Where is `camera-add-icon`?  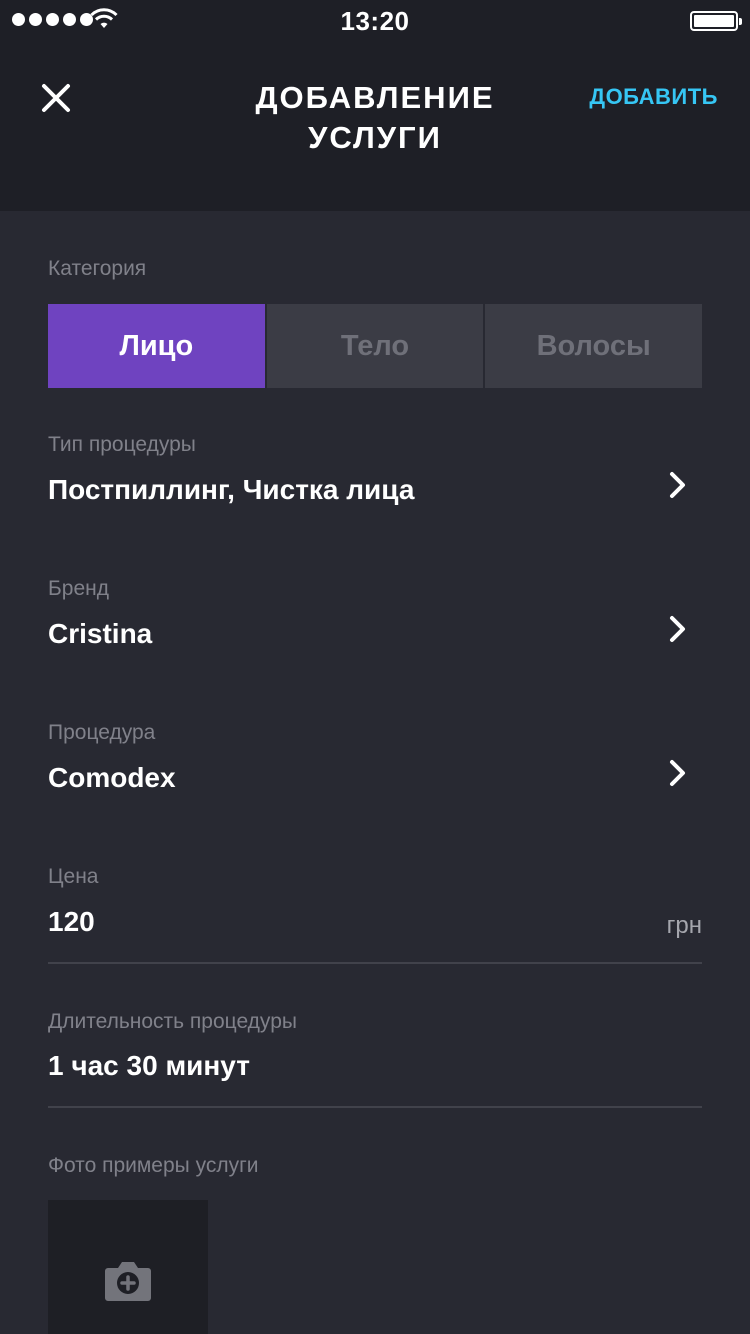
camera-add-icon is located at coordinates (128, 1281).